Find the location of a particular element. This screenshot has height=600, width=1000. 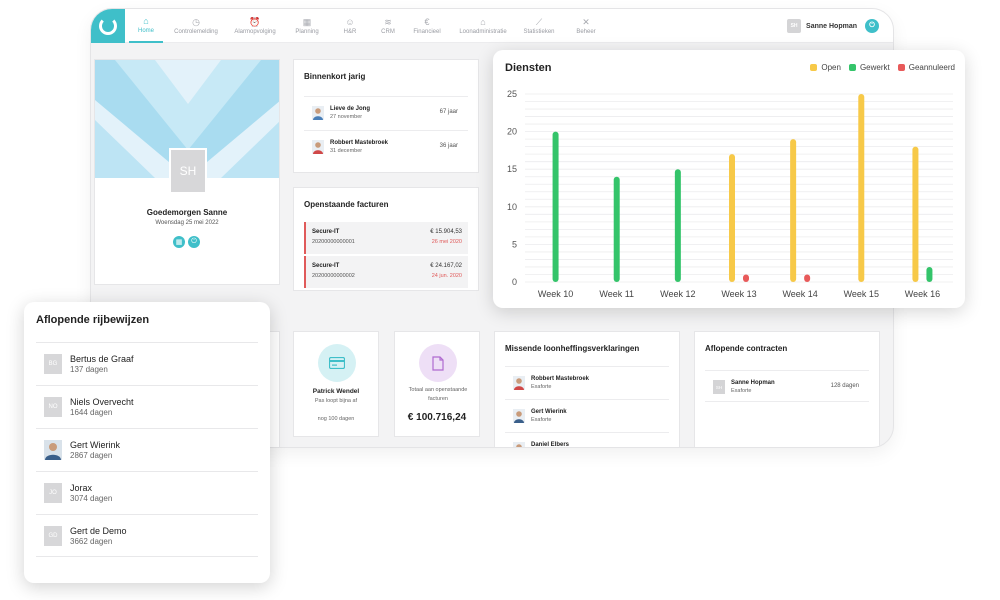

nav-label: Planning is located at coordinates (307, 32).